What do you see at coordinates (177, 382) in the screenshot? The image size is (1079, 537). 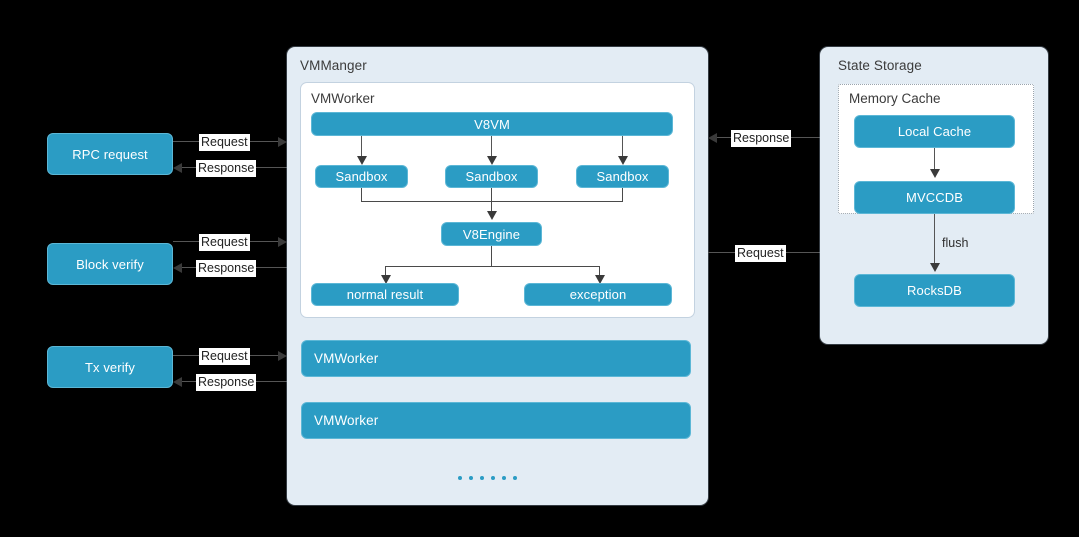 I see `tx-verify-response-arrowhead` at bounding box center [177, 382].